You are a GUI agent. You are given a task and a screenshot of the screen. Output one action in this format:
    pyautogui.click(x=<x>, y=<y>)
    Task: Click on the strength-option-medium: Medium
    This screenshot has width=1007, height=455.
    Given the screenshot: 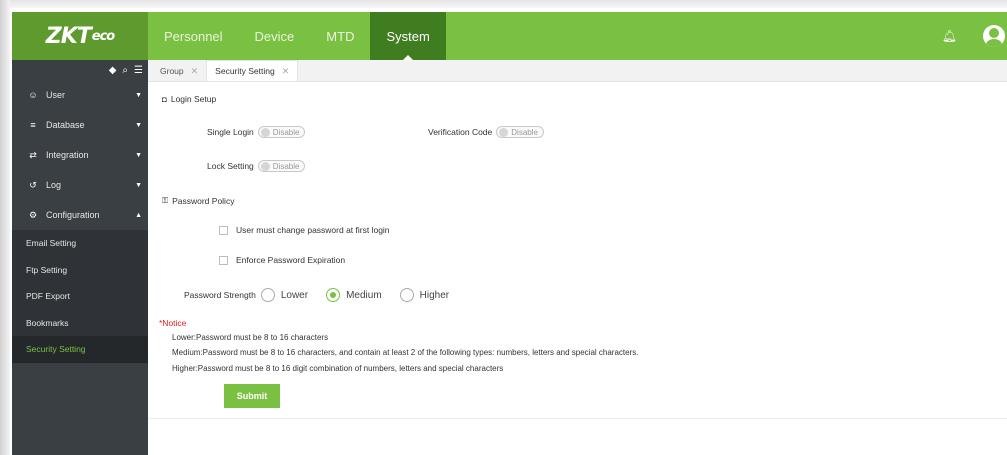 What is the action you would take?
    pyautogui.click(x=360, y=295)
    